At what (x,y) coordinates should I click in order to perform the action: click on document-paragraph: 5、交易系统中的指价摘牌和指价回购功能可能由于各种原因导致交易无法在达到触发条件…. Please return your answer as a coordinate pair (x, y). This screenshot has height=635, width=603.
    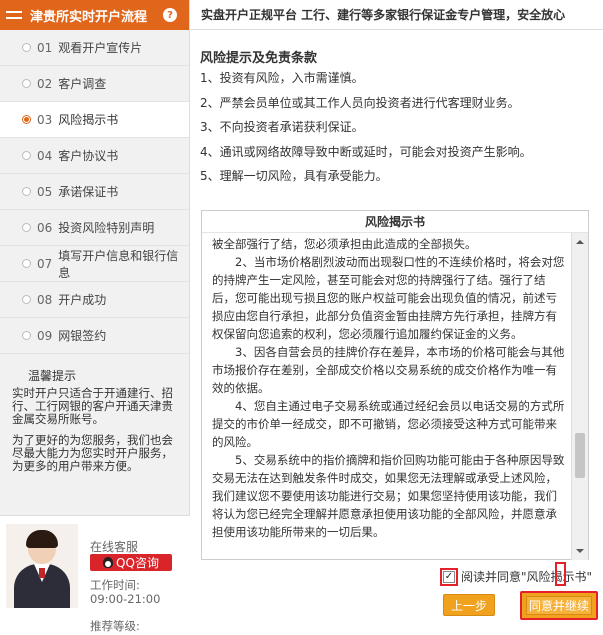
    Looking at the image, I should click on (388, 496).